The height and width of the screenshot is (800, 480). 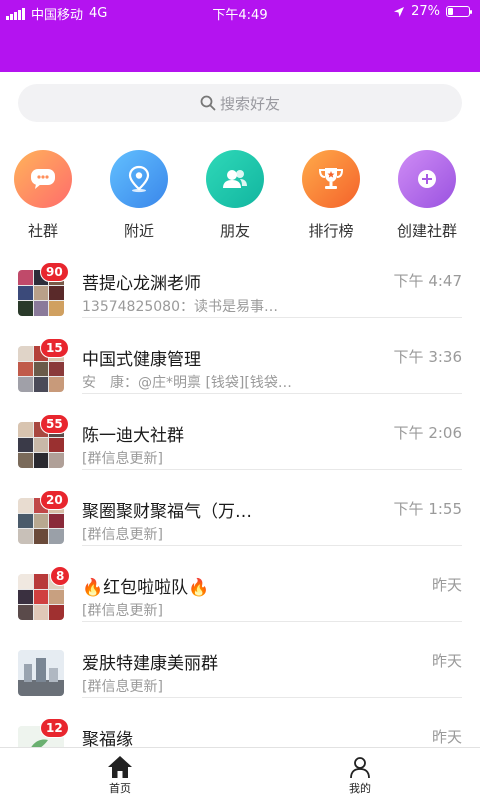 I want to click on group-row: 8 🔥红包啦啦队🔥 [群信息更新] 昨天, so click(x=240, y=584).